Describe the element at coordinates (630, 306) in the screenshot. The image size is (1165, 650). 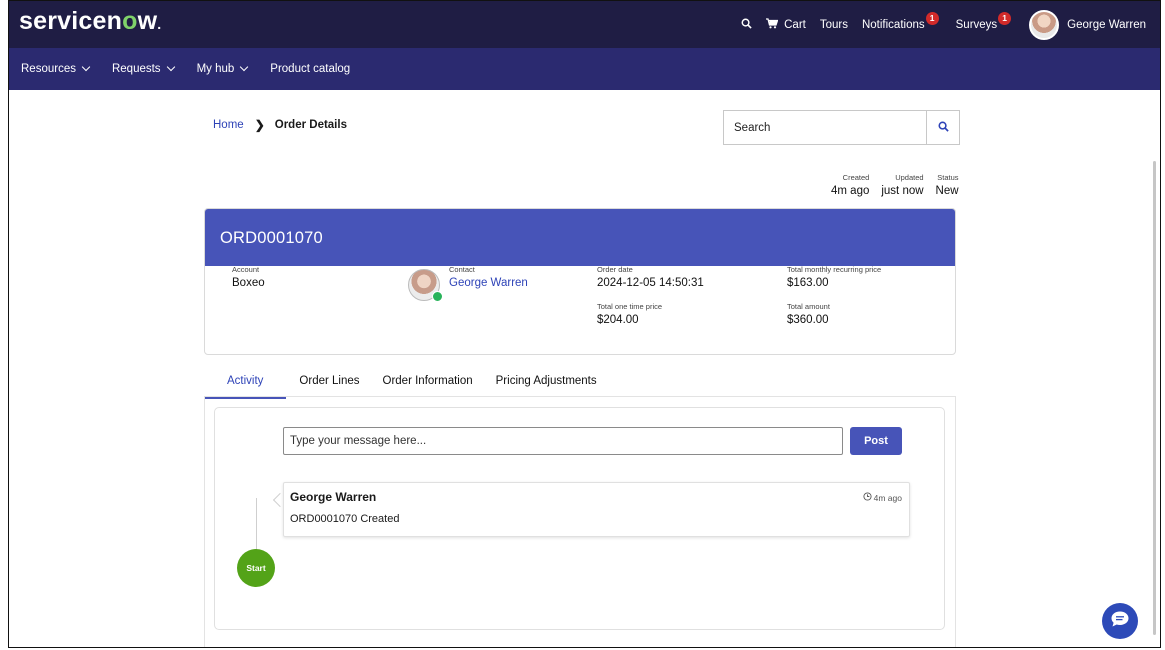
I see `total-one-time-label: Total one time price` at that location.